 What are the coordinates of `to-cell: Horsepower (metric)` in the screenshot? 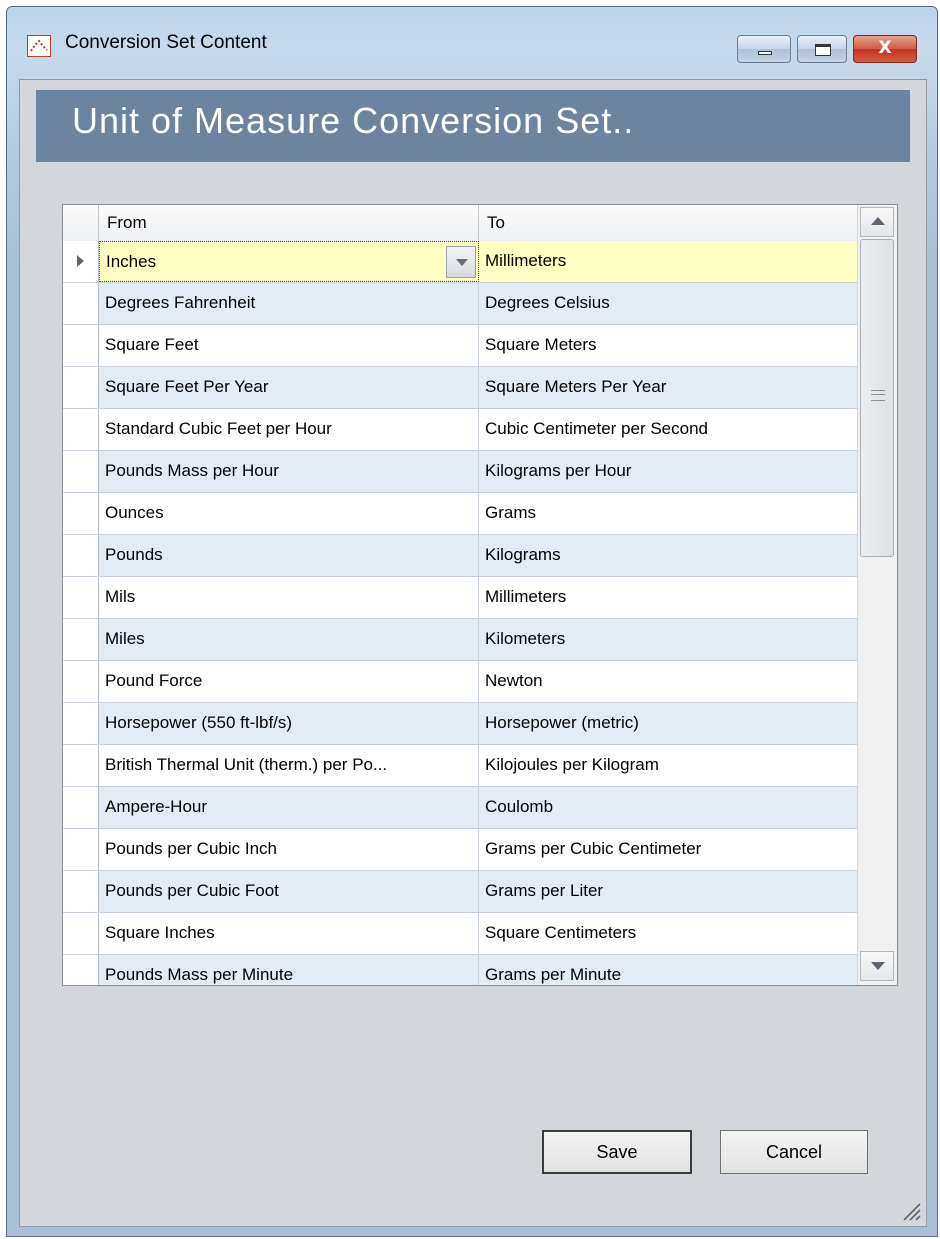 It's located at (668, 723).